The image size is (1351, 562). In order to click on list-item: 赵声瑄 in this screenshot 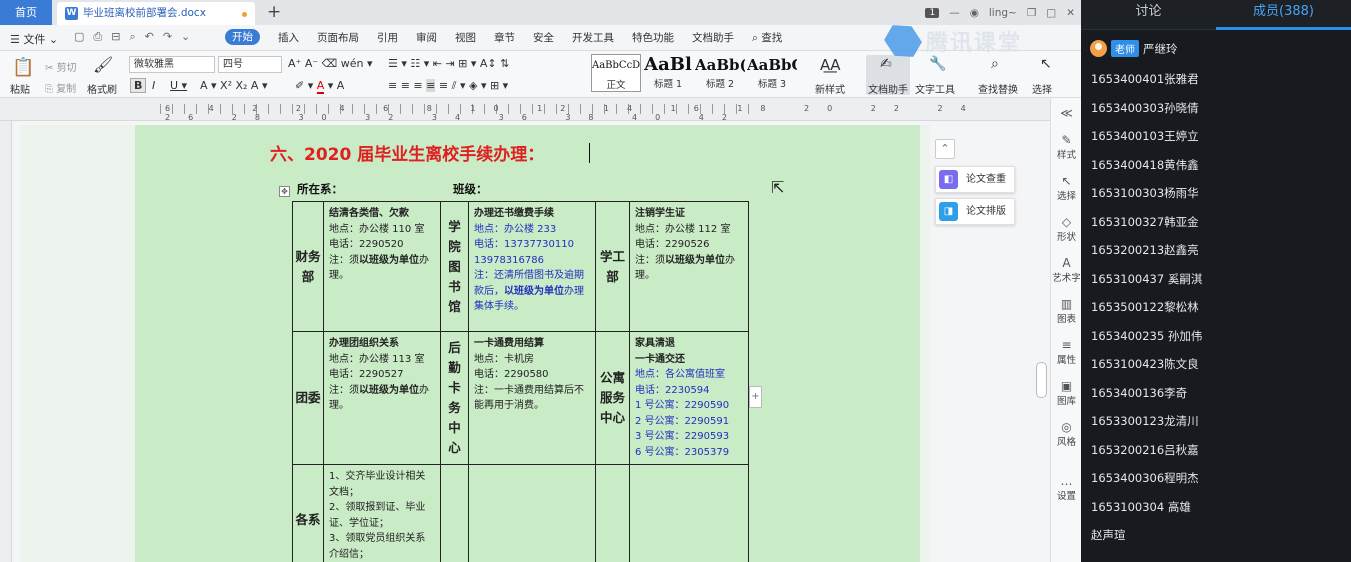, I will do `click(1108, 535)`.